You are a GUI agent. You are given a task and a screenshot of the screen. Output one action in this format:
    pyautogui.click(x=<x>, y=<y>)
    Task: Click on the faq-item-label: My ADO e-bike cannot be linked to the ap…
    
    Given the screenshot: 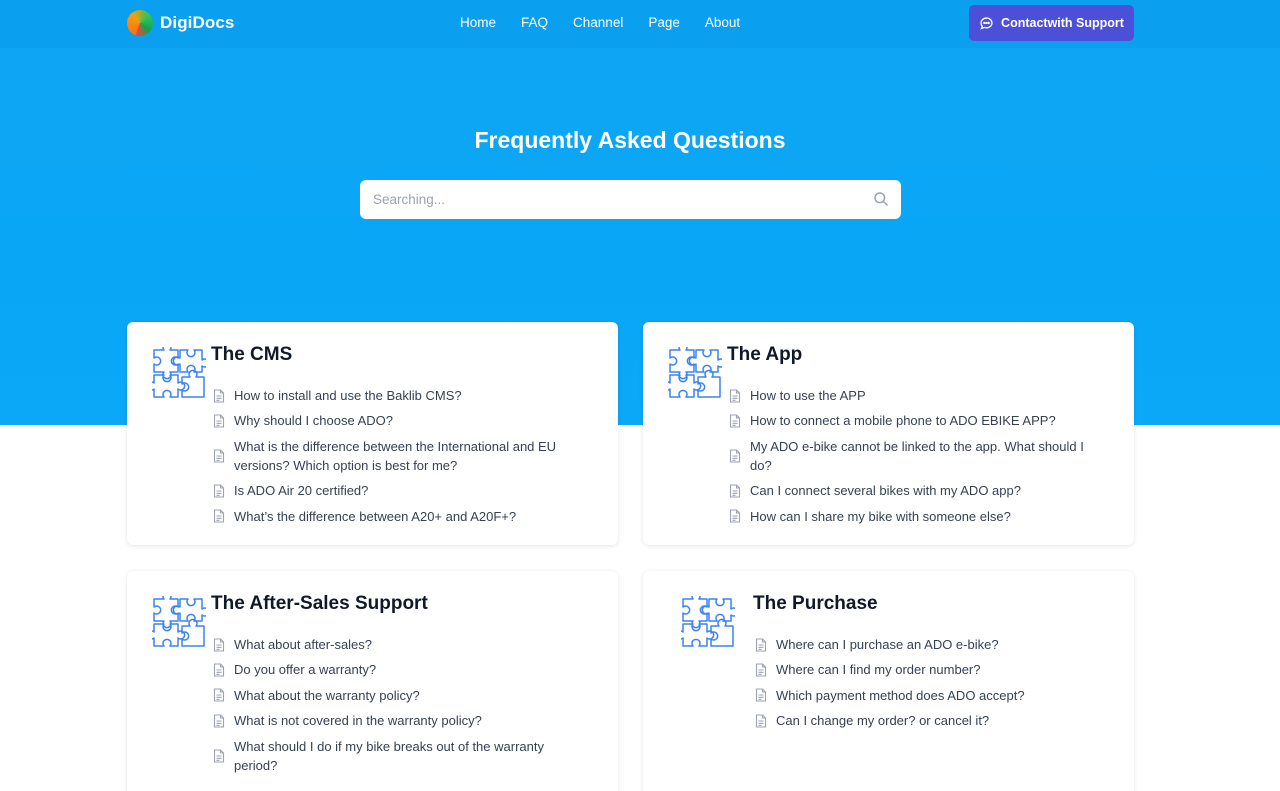 What is the action you would take?
    pyautogui.click(x=917, y=455)
    